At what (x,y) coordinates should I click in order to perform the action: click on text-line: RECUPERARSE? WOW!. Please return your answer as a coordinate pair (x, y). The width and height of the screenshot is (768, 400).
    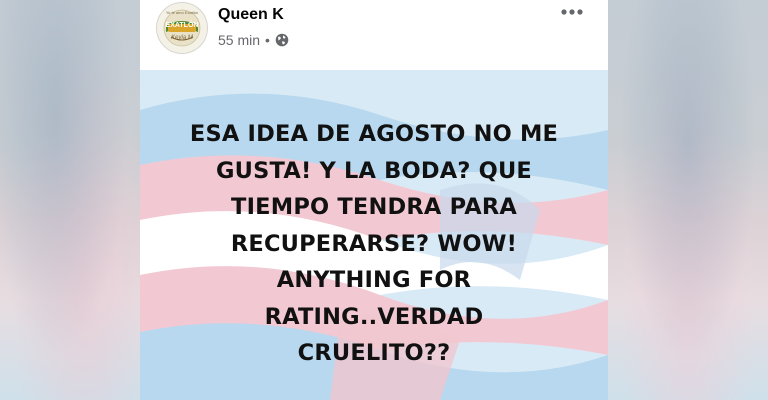
    Looking at the image, I should click on (374, 243).